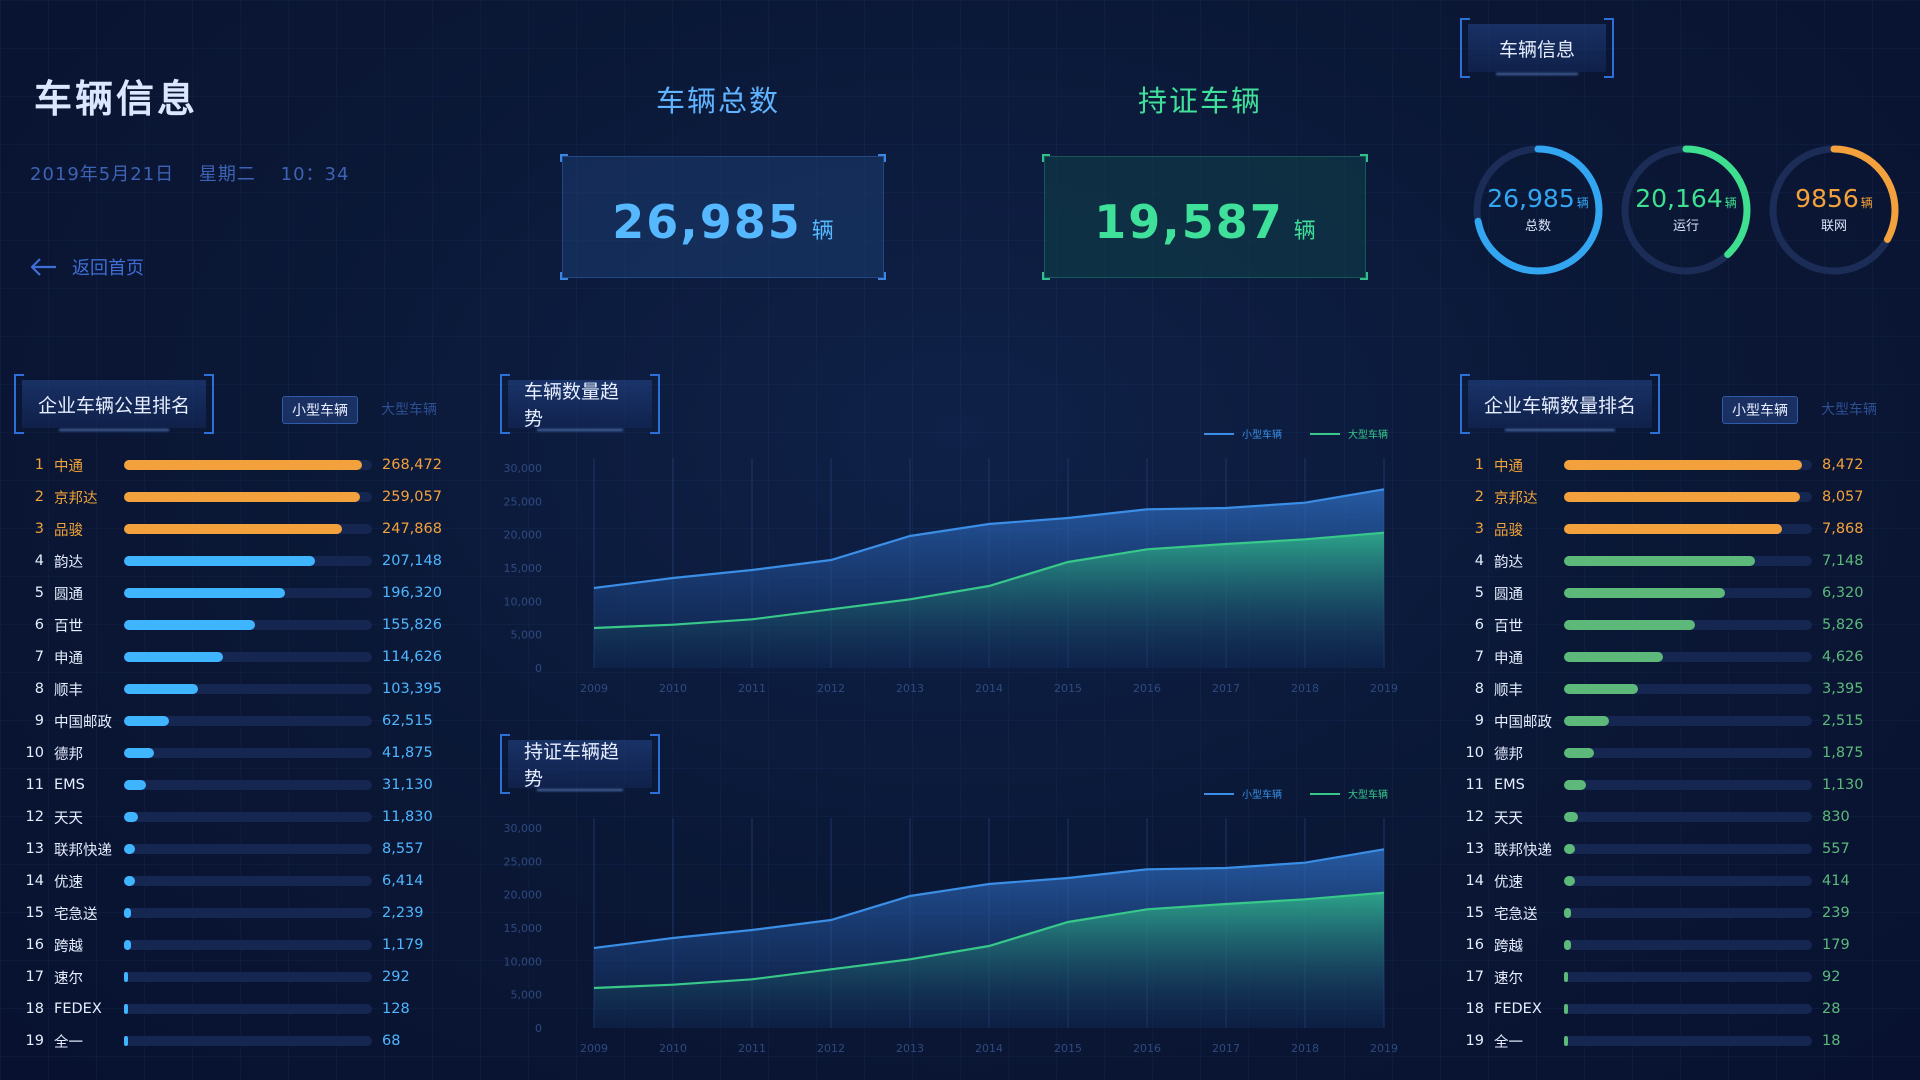 This screenshot has height=1080, width=1920. What do you see at coordinates (412, 529) in the screenshot?
I see `rank-value: 247,868` at bounding box center [412, 529].